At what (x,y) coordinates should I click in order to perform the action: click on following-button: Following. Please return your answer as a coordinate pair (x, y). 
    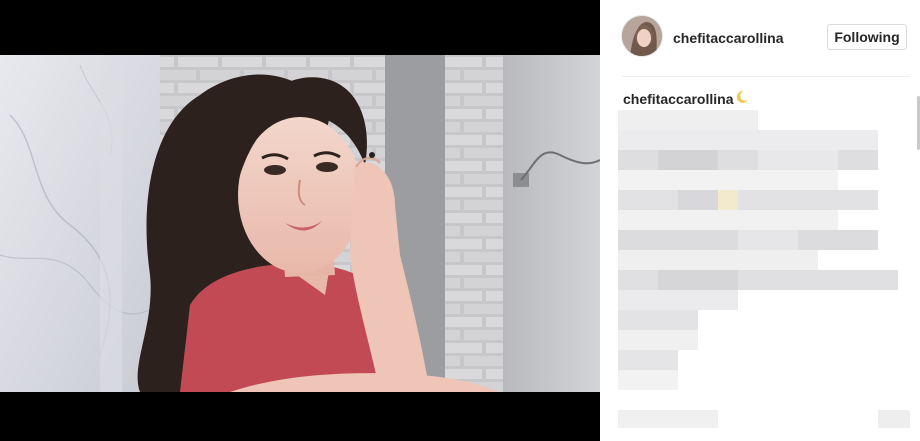
    Looking at the image, I should click on (867, 37).